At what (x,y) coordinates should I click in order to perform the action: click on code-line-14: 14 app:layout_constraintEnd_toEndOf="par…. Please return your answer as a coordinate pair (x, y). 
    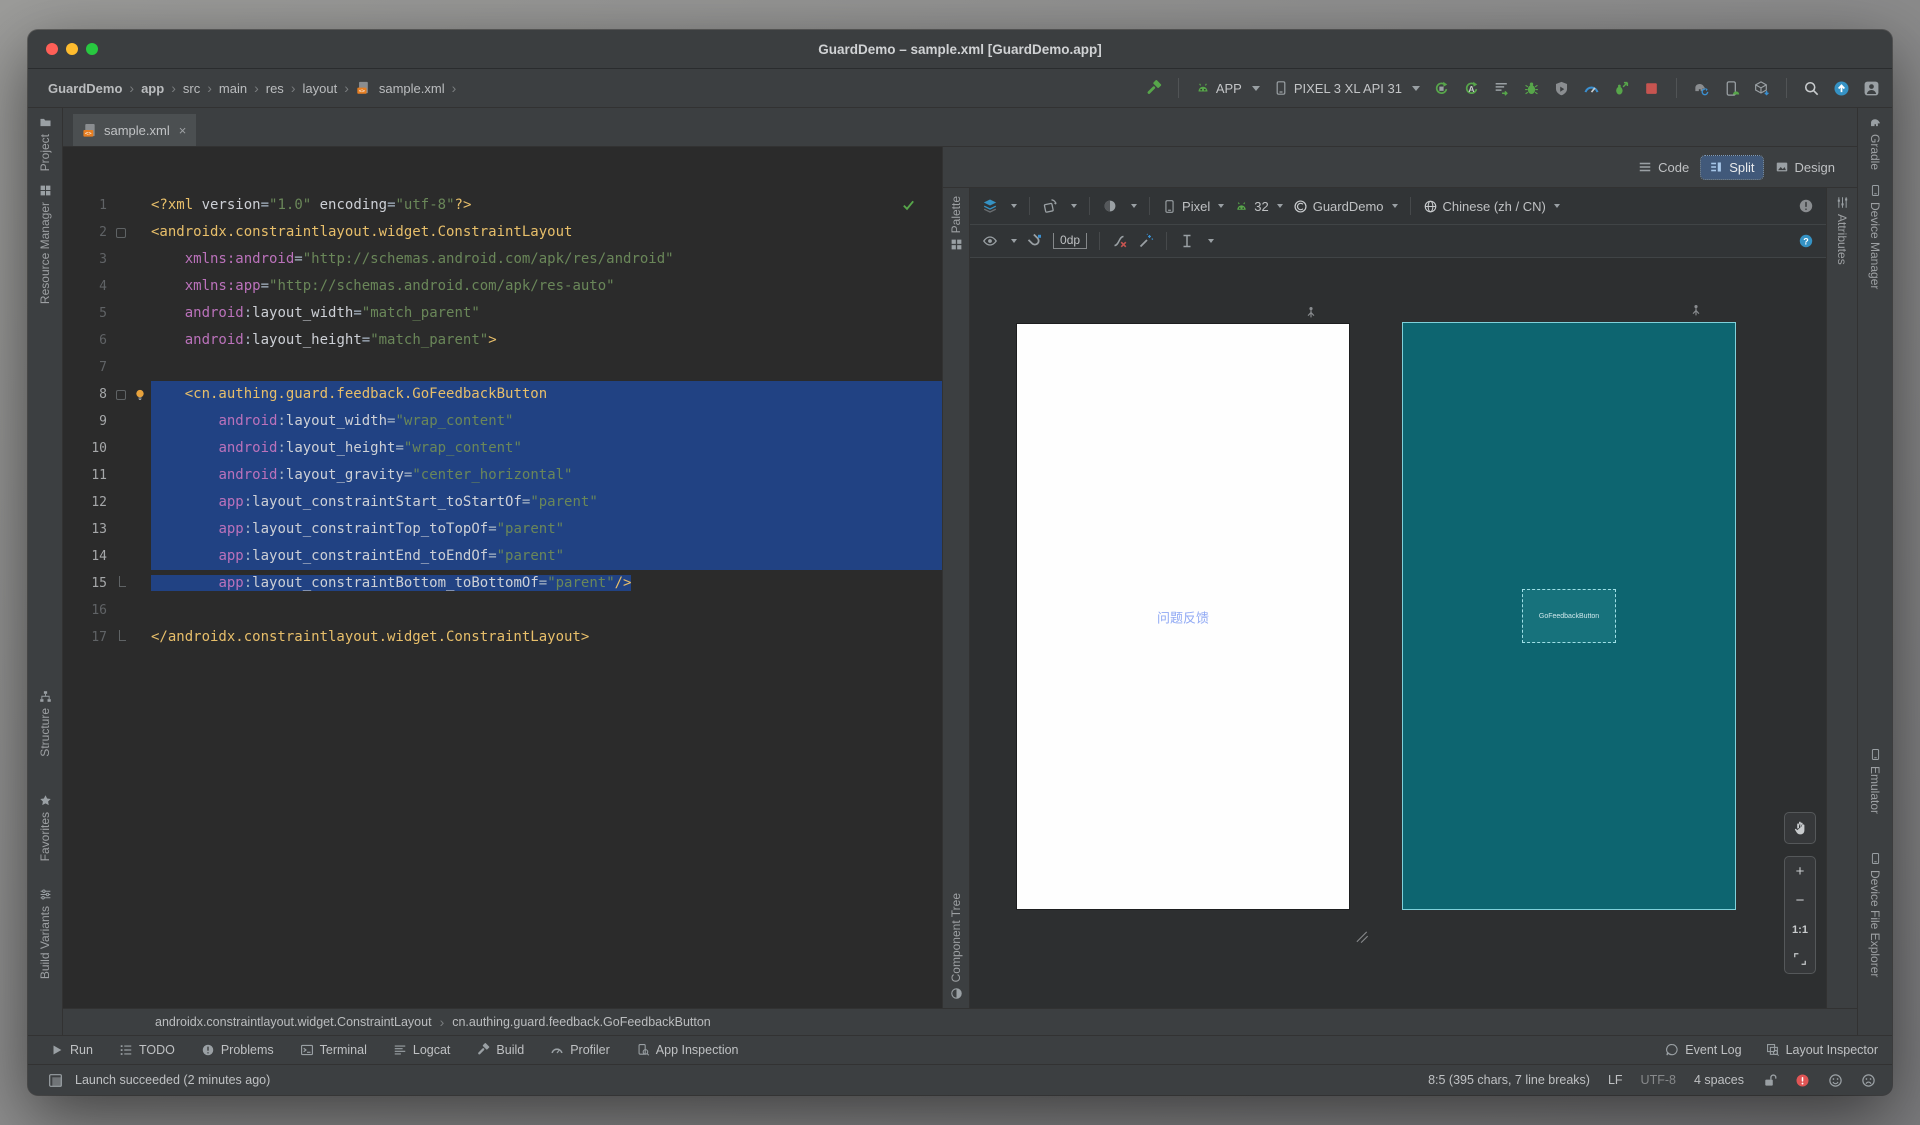
    Looking at the image, I should click on (503, 556).